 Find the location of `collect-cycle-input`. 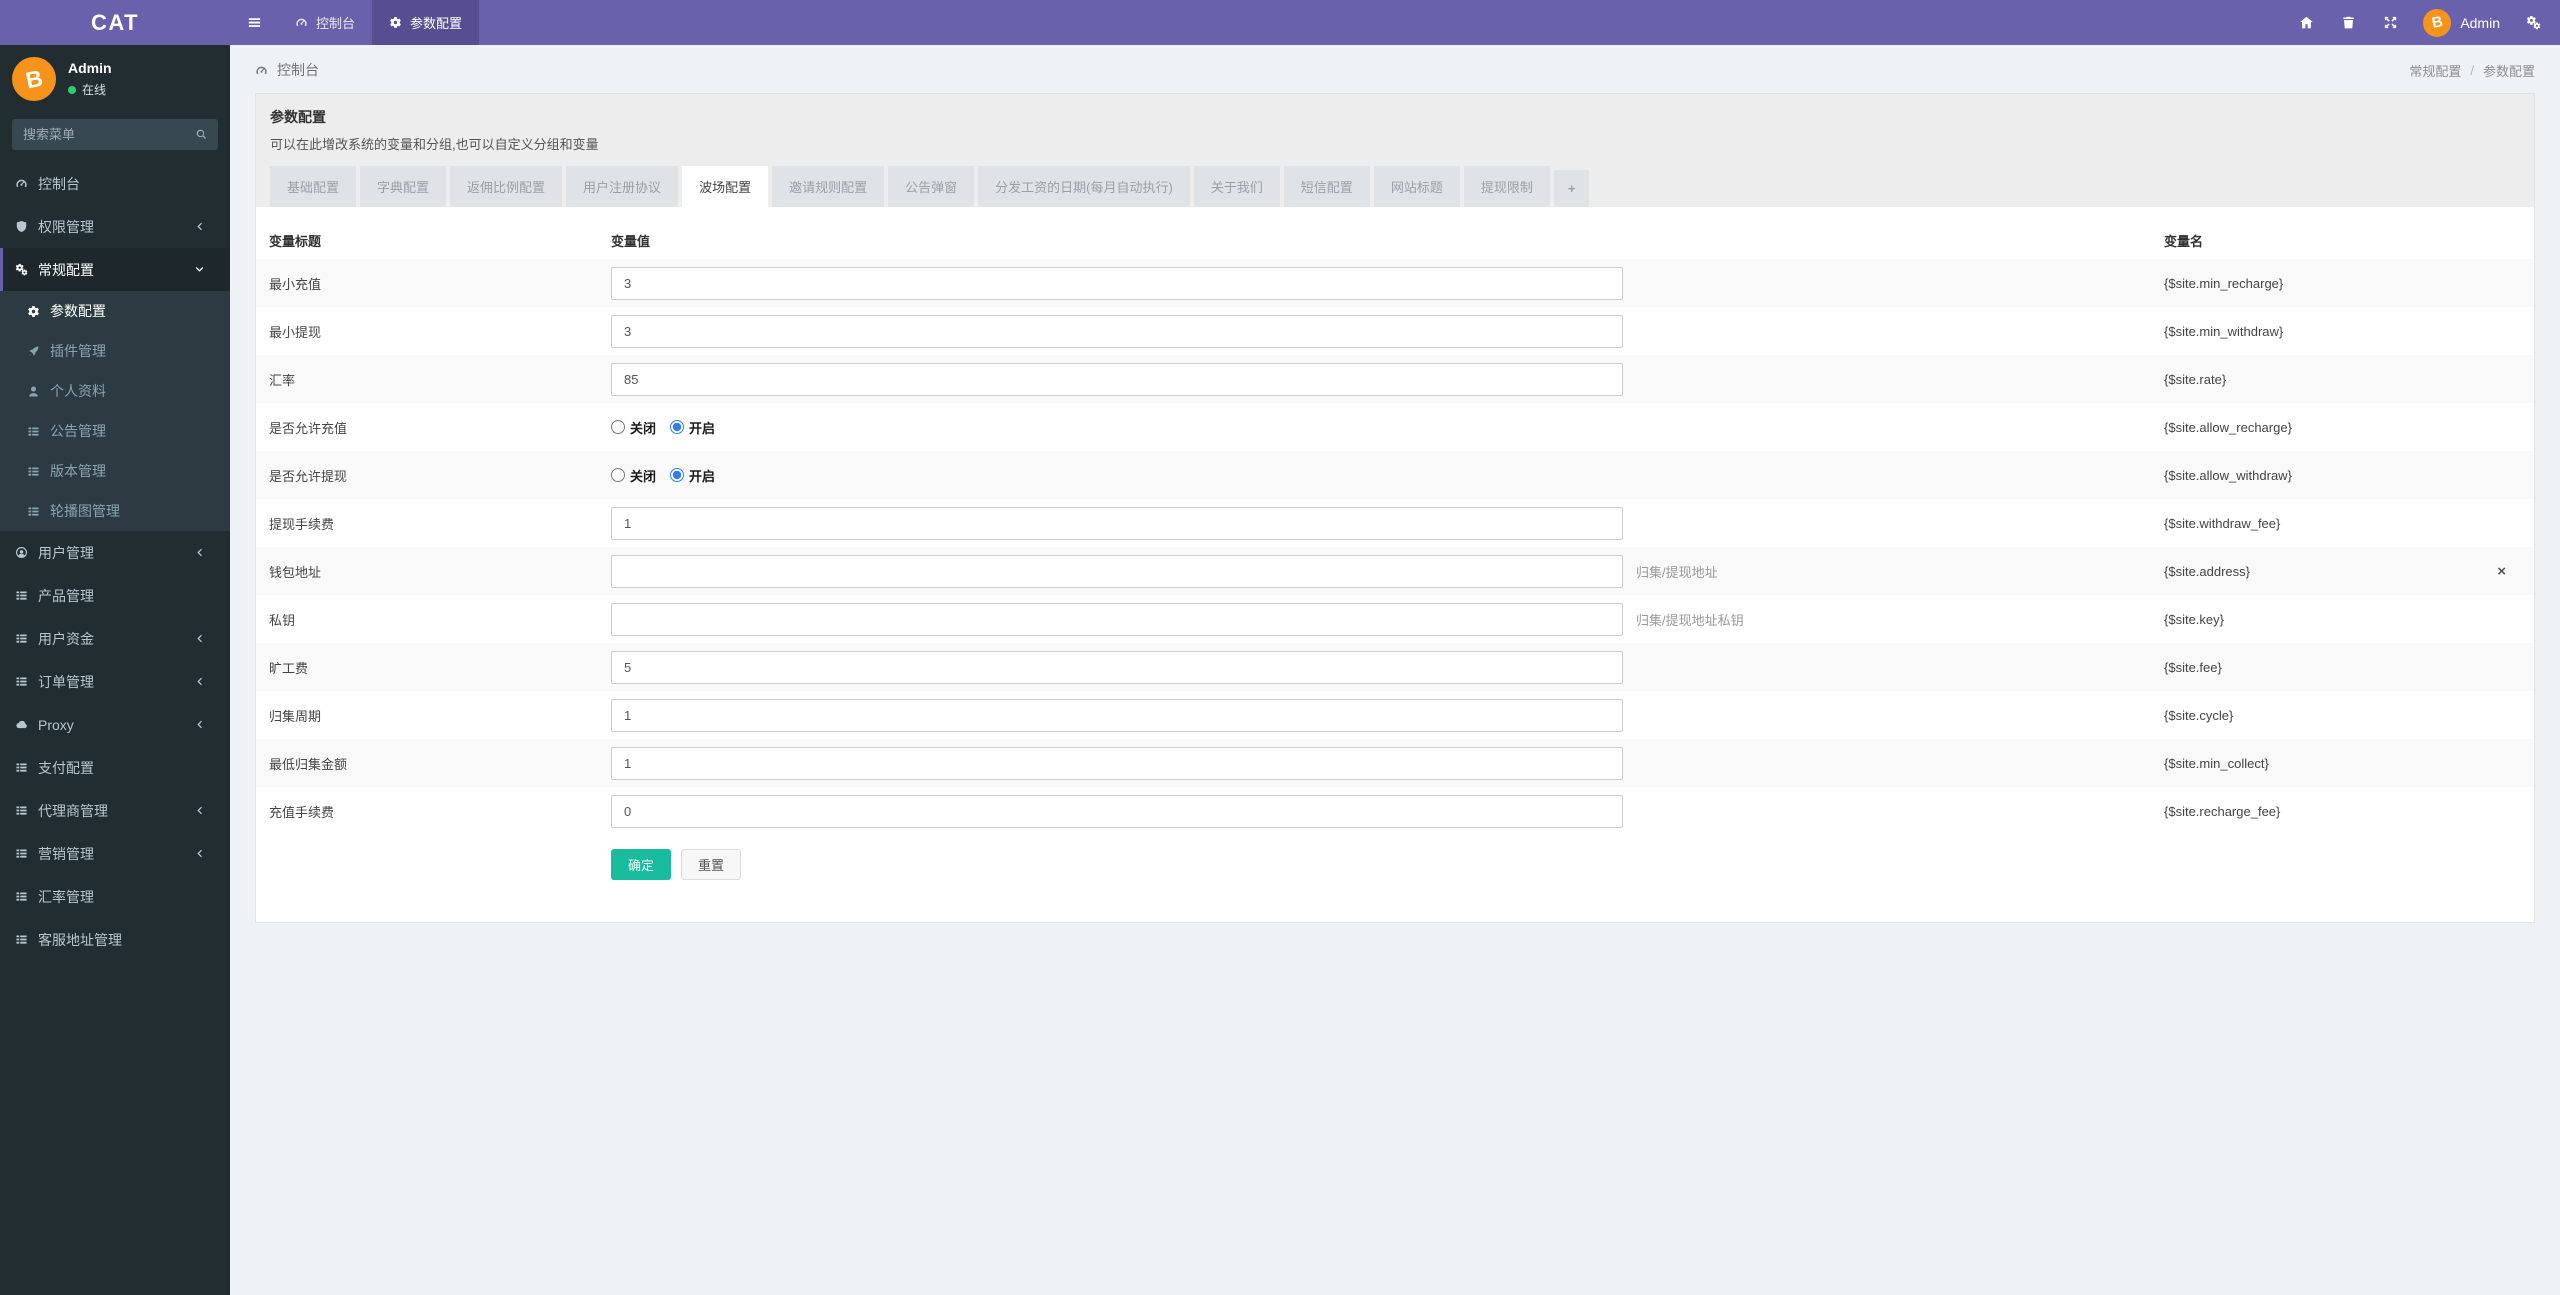

collect-cycle-input is located at coordinates (1117, 715).